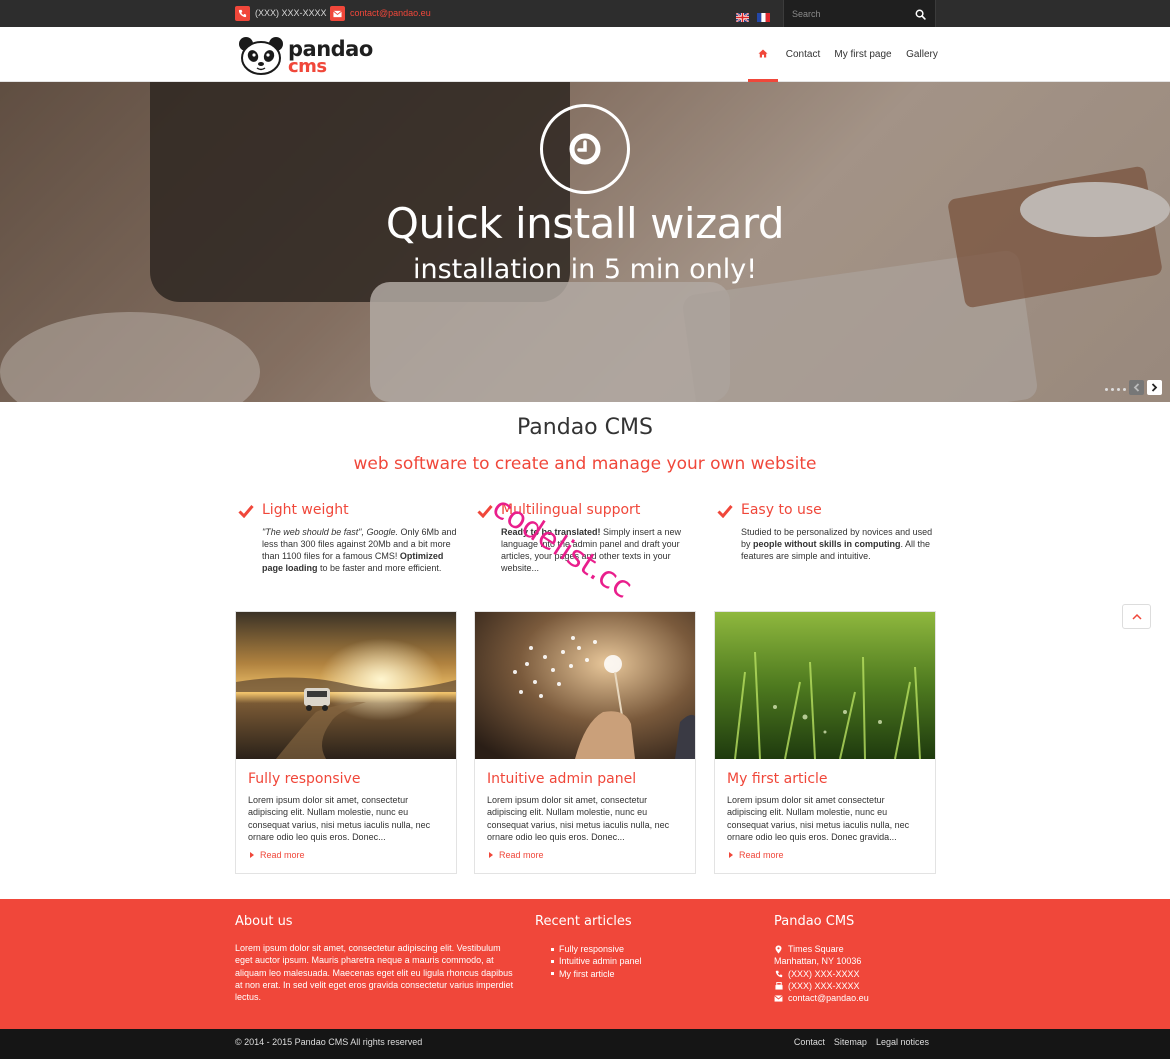 The width and height of the screenshot is (1170, 1059). Describe the element at coordinates (587, 973) in the screenshot. I see `footer-recent-label: My first article` at that location.